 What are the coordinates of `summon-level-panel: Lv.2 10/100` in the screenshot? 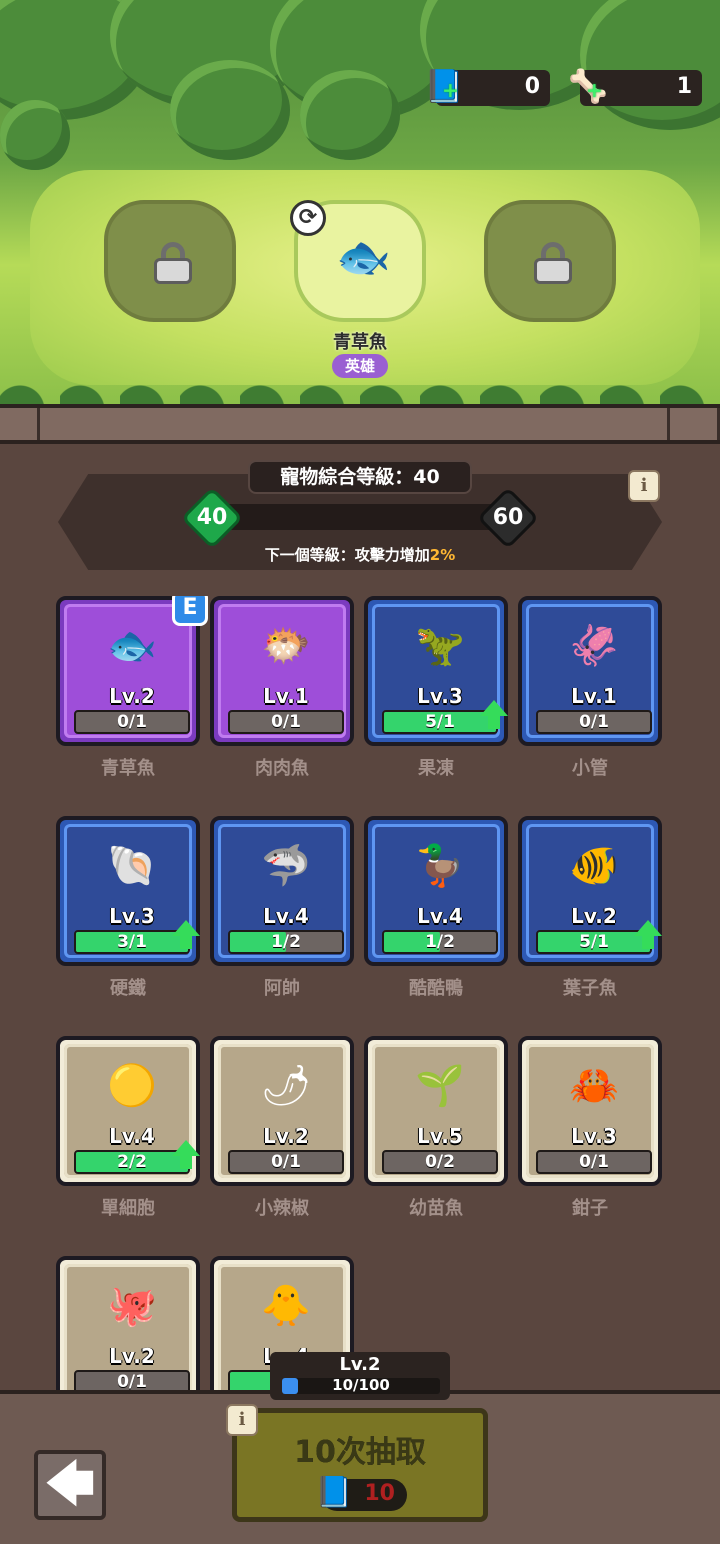 It's located at (360, 1376).